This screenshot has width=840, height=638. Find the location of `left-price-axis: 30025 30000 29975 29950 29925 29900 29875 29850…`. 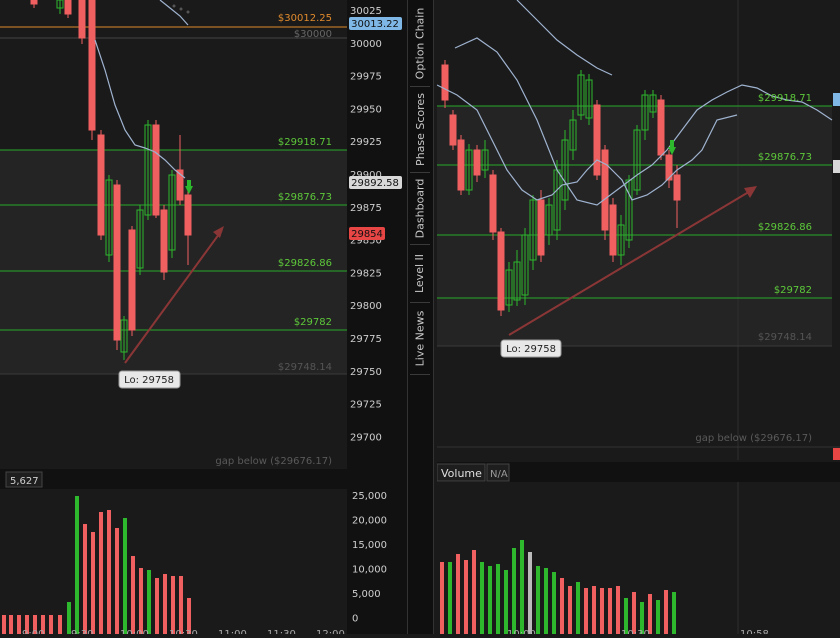

left-price-axis: 30025 30000 29975 29950 29925 29900 29875 29850… is located at coordinates (377, 233).